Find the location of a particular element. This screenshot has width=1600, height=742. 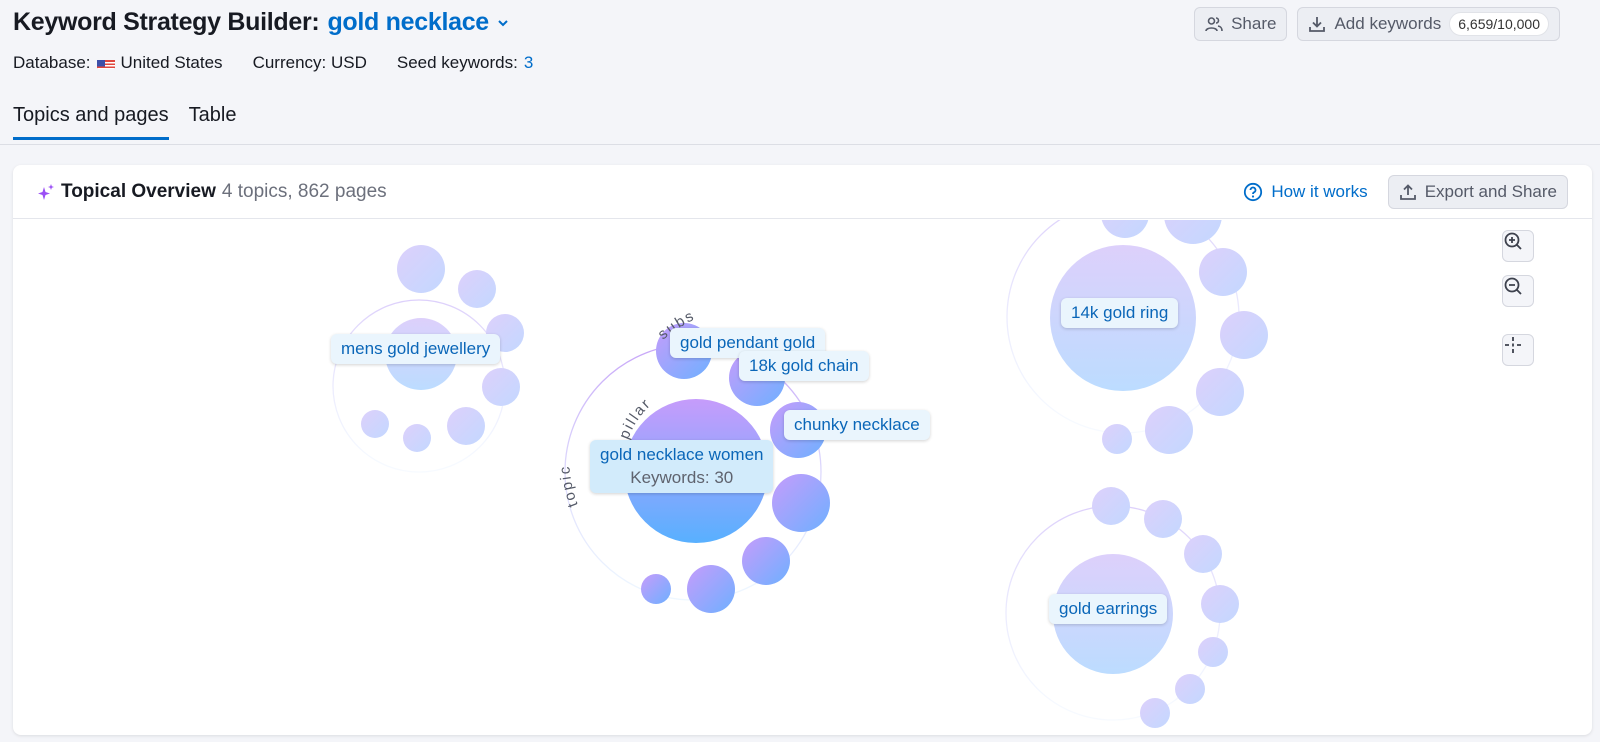

help-icon is located at coordinates (1253, 191).